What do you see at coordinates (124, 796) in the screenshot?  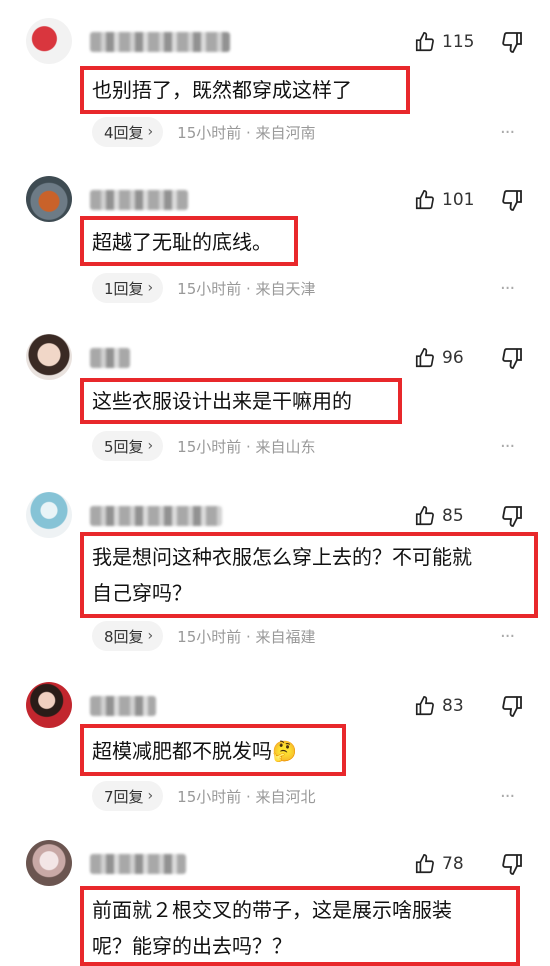 I see `reply-label: 7回复` at bounding box center [124, 796].